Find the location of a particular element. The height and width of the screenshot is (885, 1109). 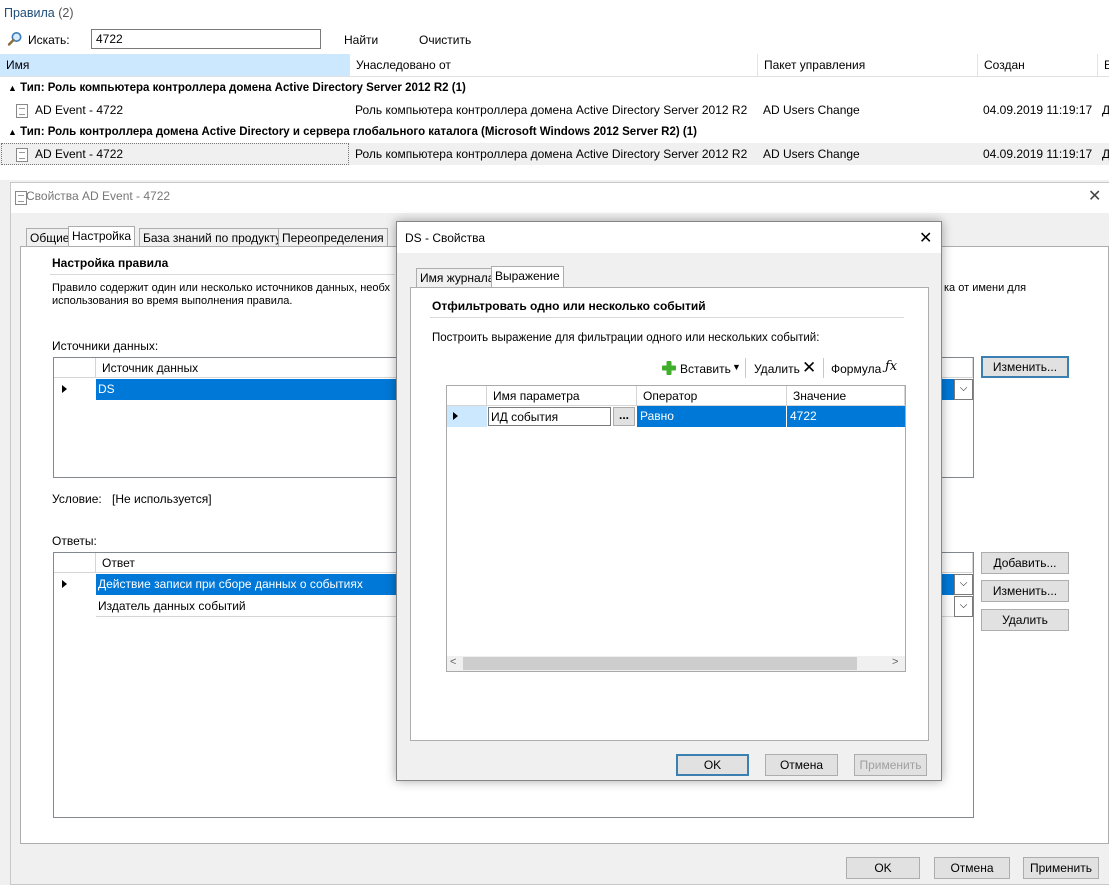

find-button: Найти is located at coordinates (361, 40).